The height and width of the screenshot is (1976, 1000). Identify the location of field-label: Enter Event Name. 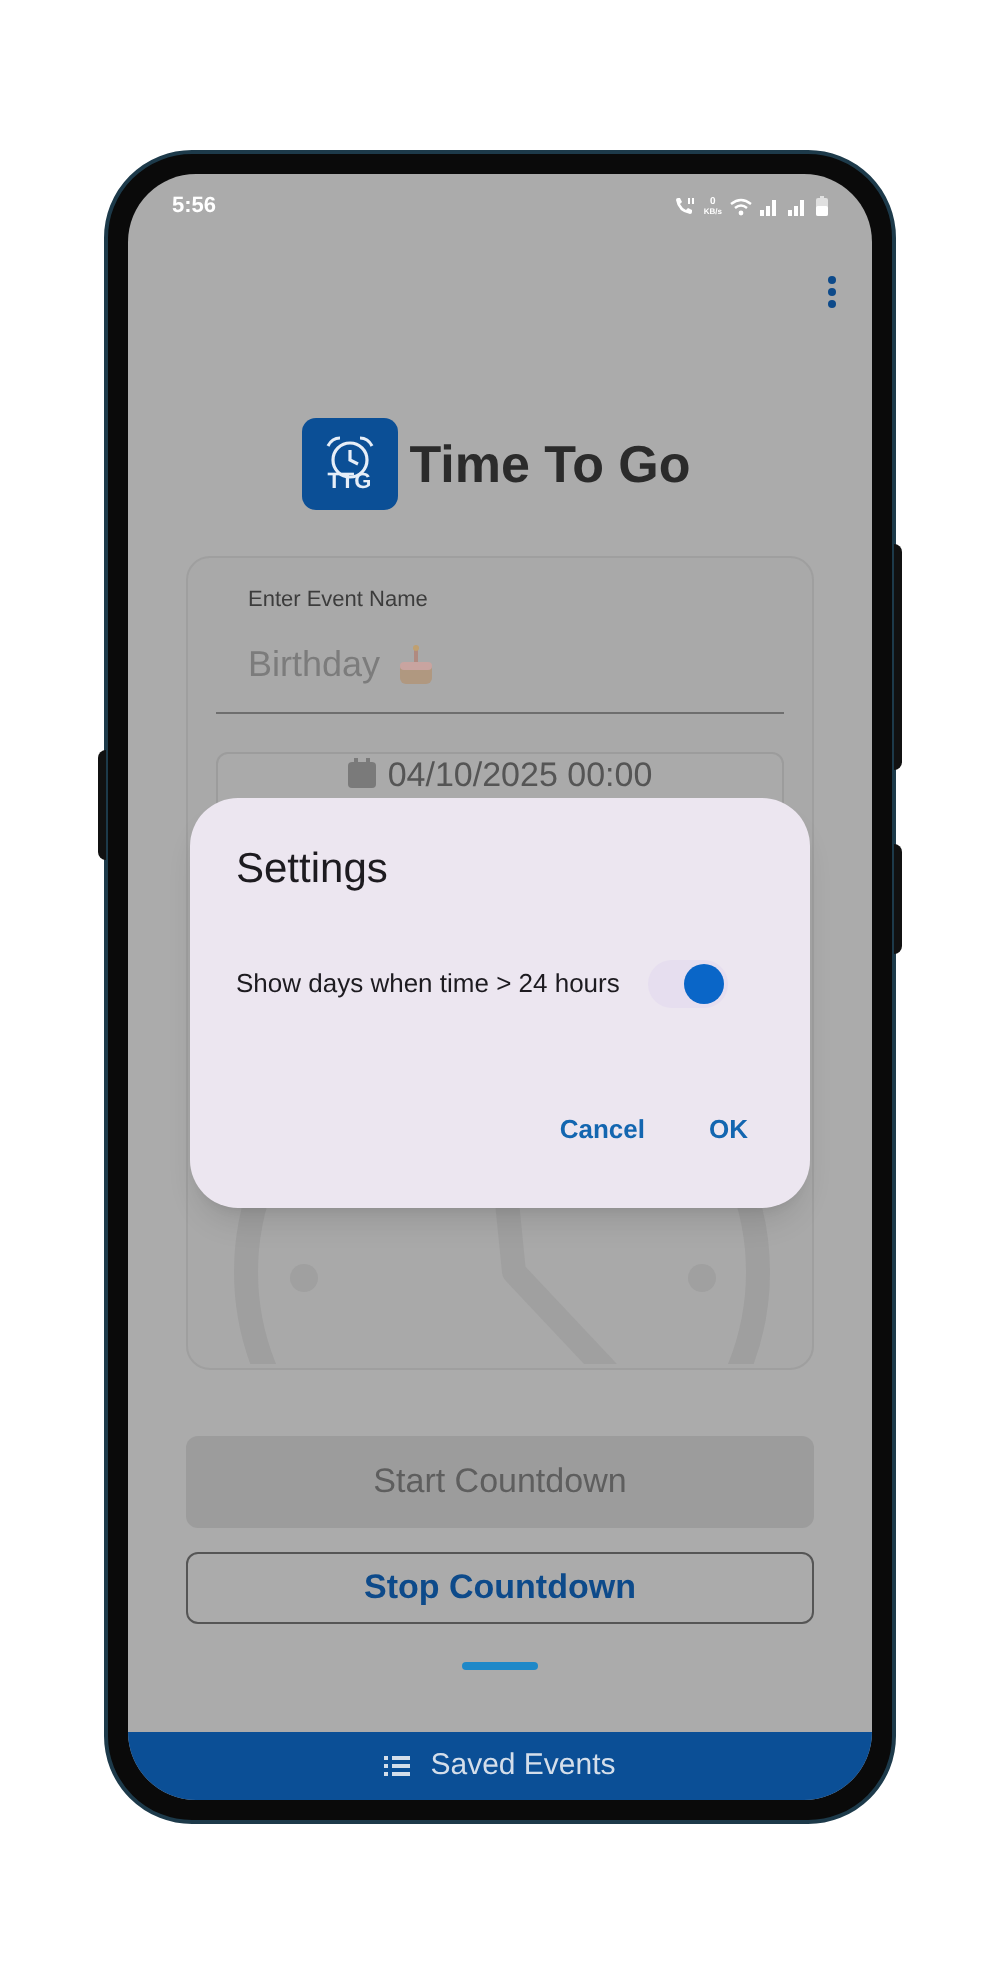
(339, 601).